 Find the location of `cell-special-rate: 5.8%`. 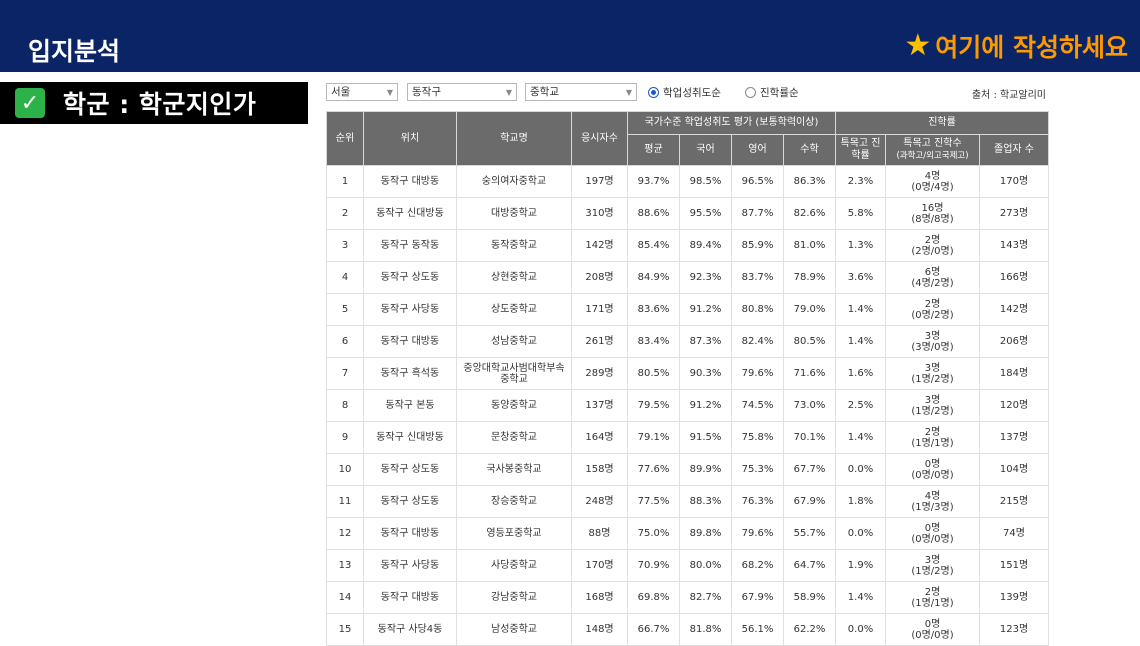

cell-special-rate: 5.8% is located at coordinates (860, 213).